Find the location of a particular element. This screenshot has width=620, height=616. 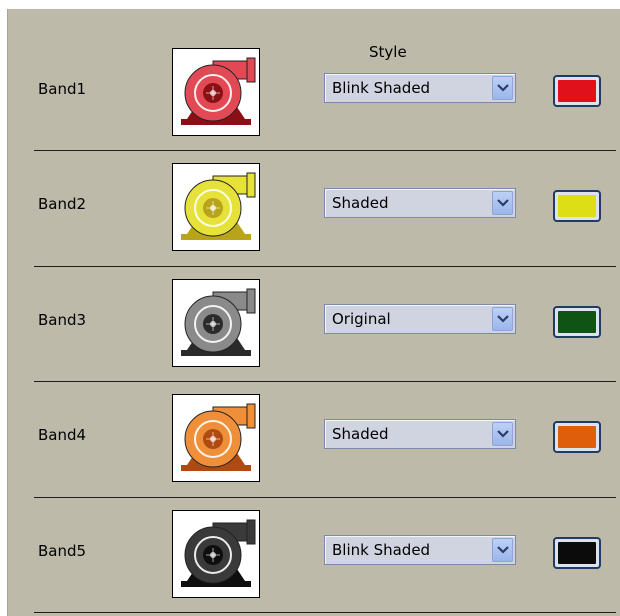

pump-icon-yellow is located at coordinates (216, 207).